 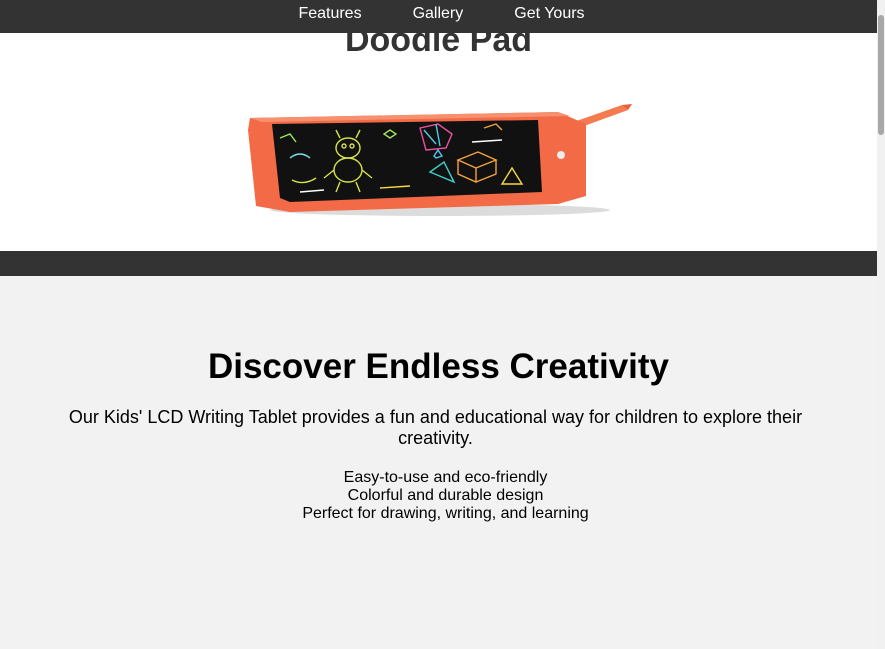 I want to click on product-image-lcd-tablet, so click(x=440, y=160).